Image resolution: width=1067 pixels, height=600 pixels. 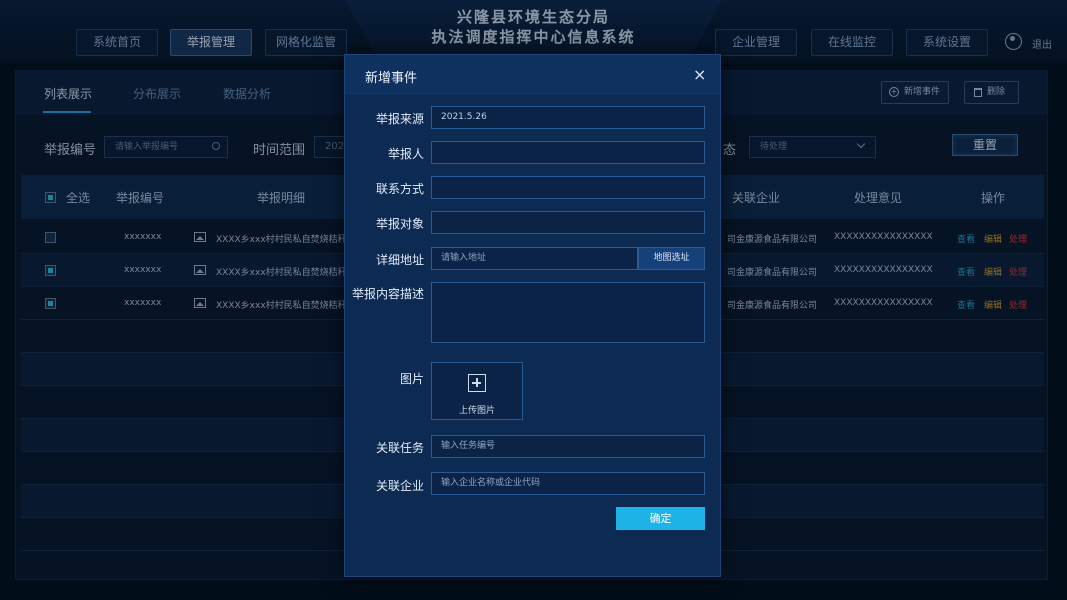 I want to click on address-input: 请输入地址, so click(x=534, y=258).